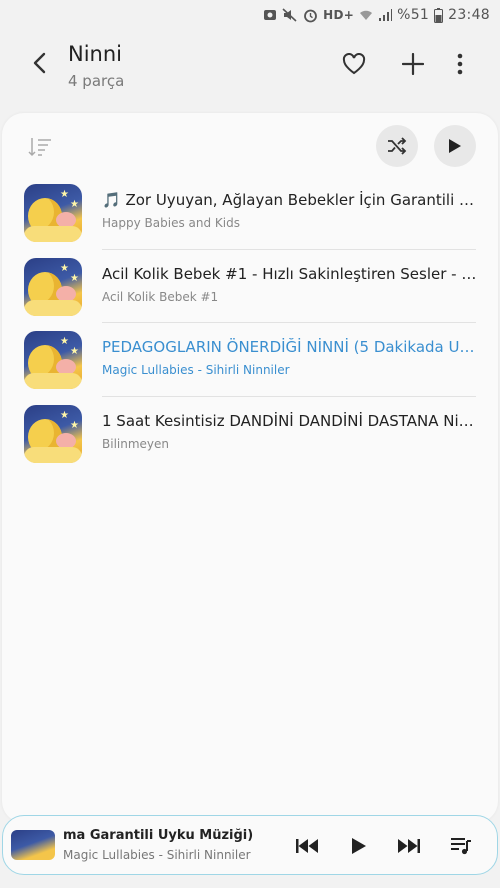  What do you see at coordinates (250, 883) in the screenshot?
I see `bottom-edge` at bounding box center [250, 883].